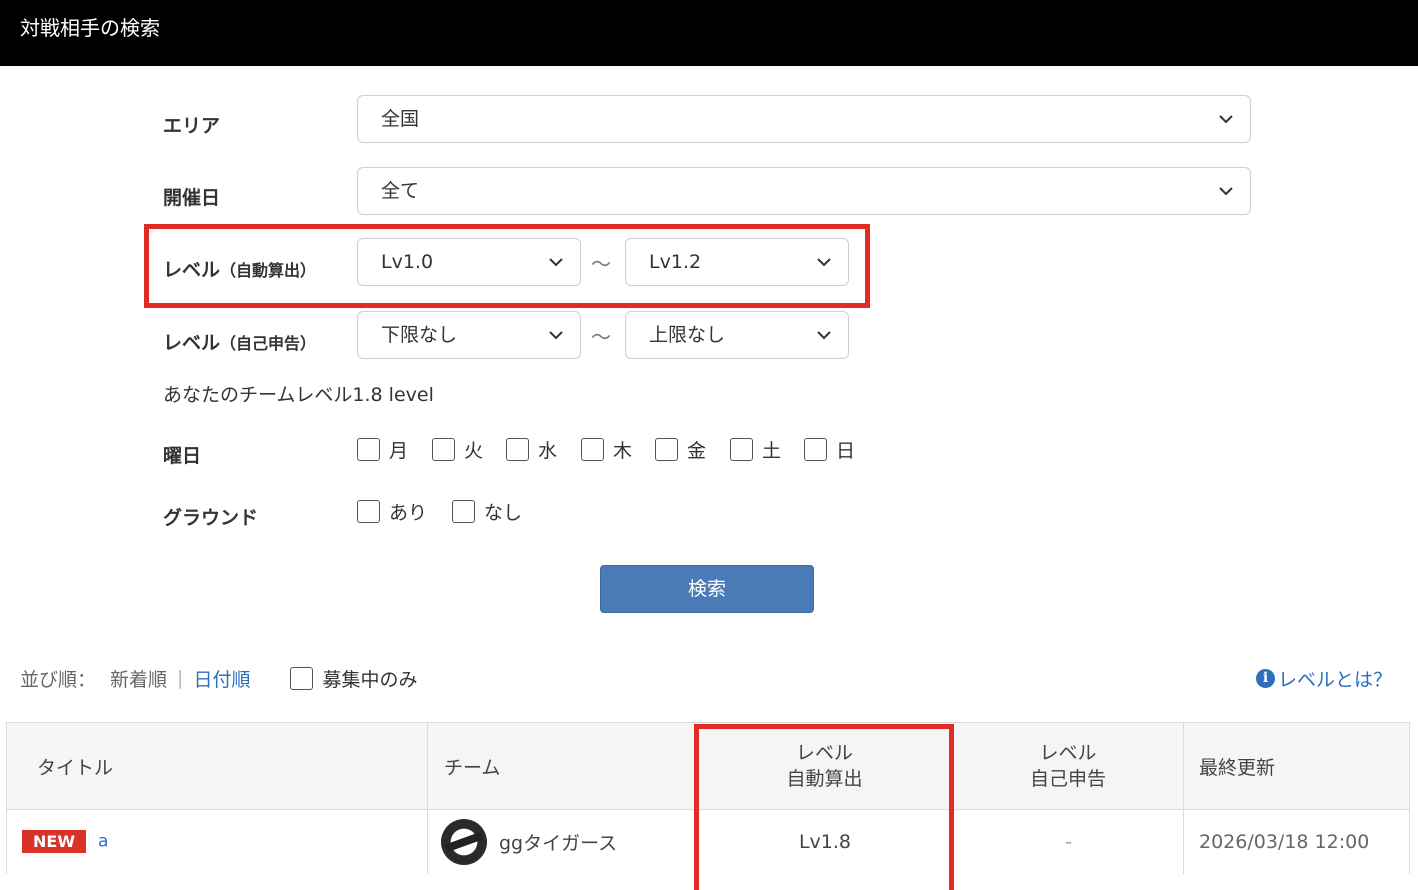  I want to click on level-help-text: レベルとは？, so click(1334, 679).